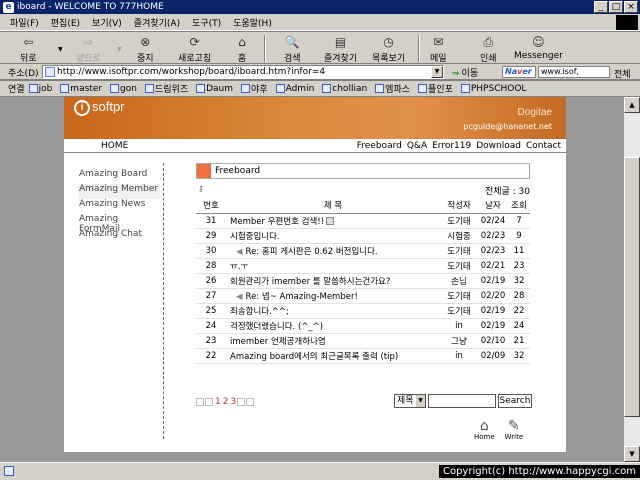 Image resolution: width=640 pixels, height=480 pixels. Describe the element at coordinates (507, 126) in the screenshot. I see `site-email: pcguide@hananet.net` at that location.